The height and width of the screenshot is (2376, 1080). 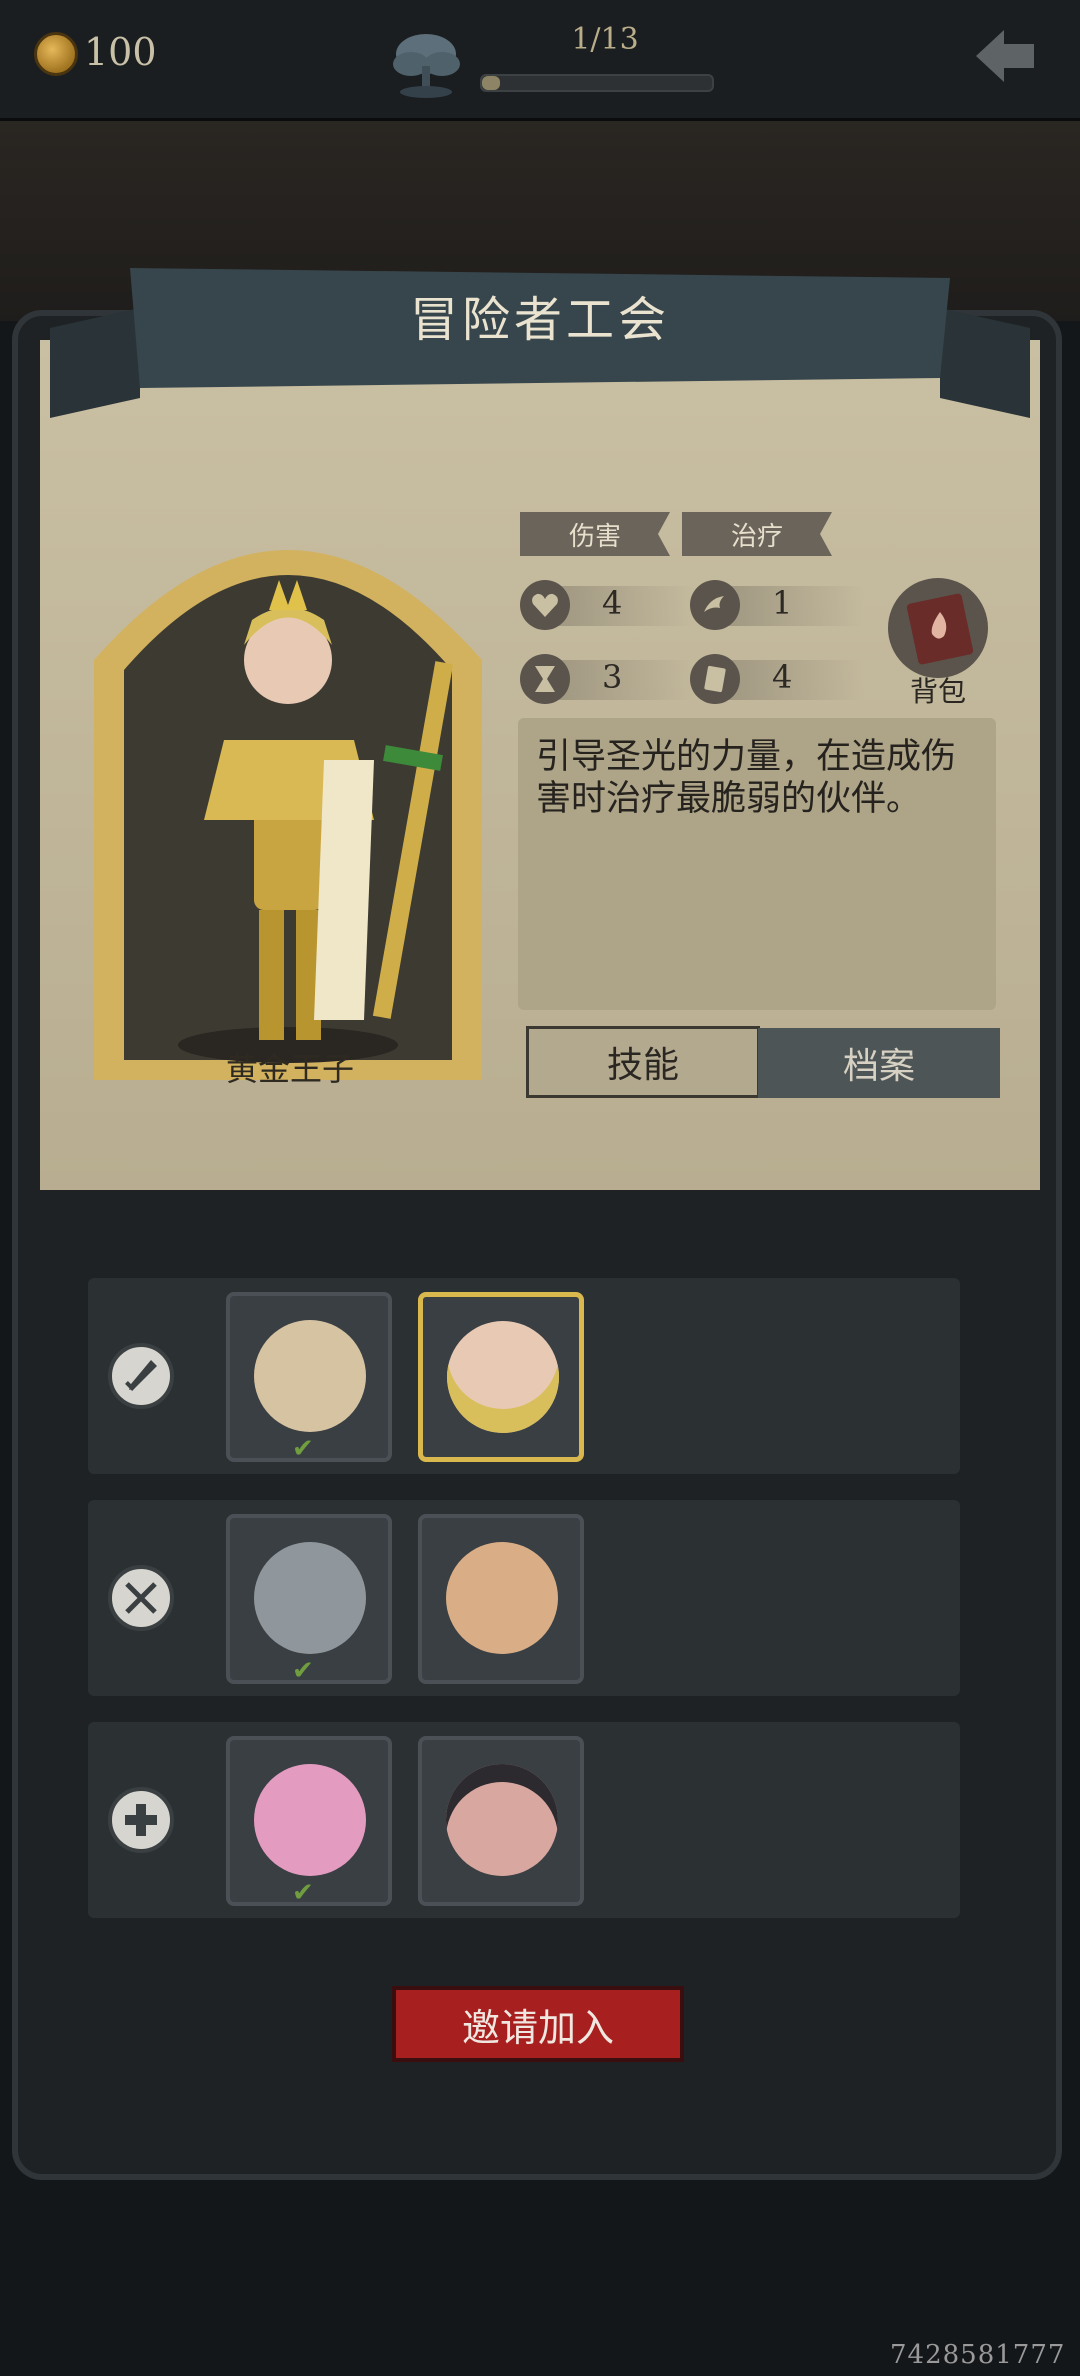 What do you see at coordinates (491, 83) in the screenshot?
I see `progress-fill` at bounding box center [491, 83].